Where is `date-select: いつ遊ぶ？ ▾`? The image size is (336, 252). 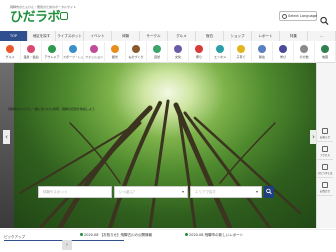 date-select: いつ遊ぶ？ ▾ is located at coordinates (151, 192).